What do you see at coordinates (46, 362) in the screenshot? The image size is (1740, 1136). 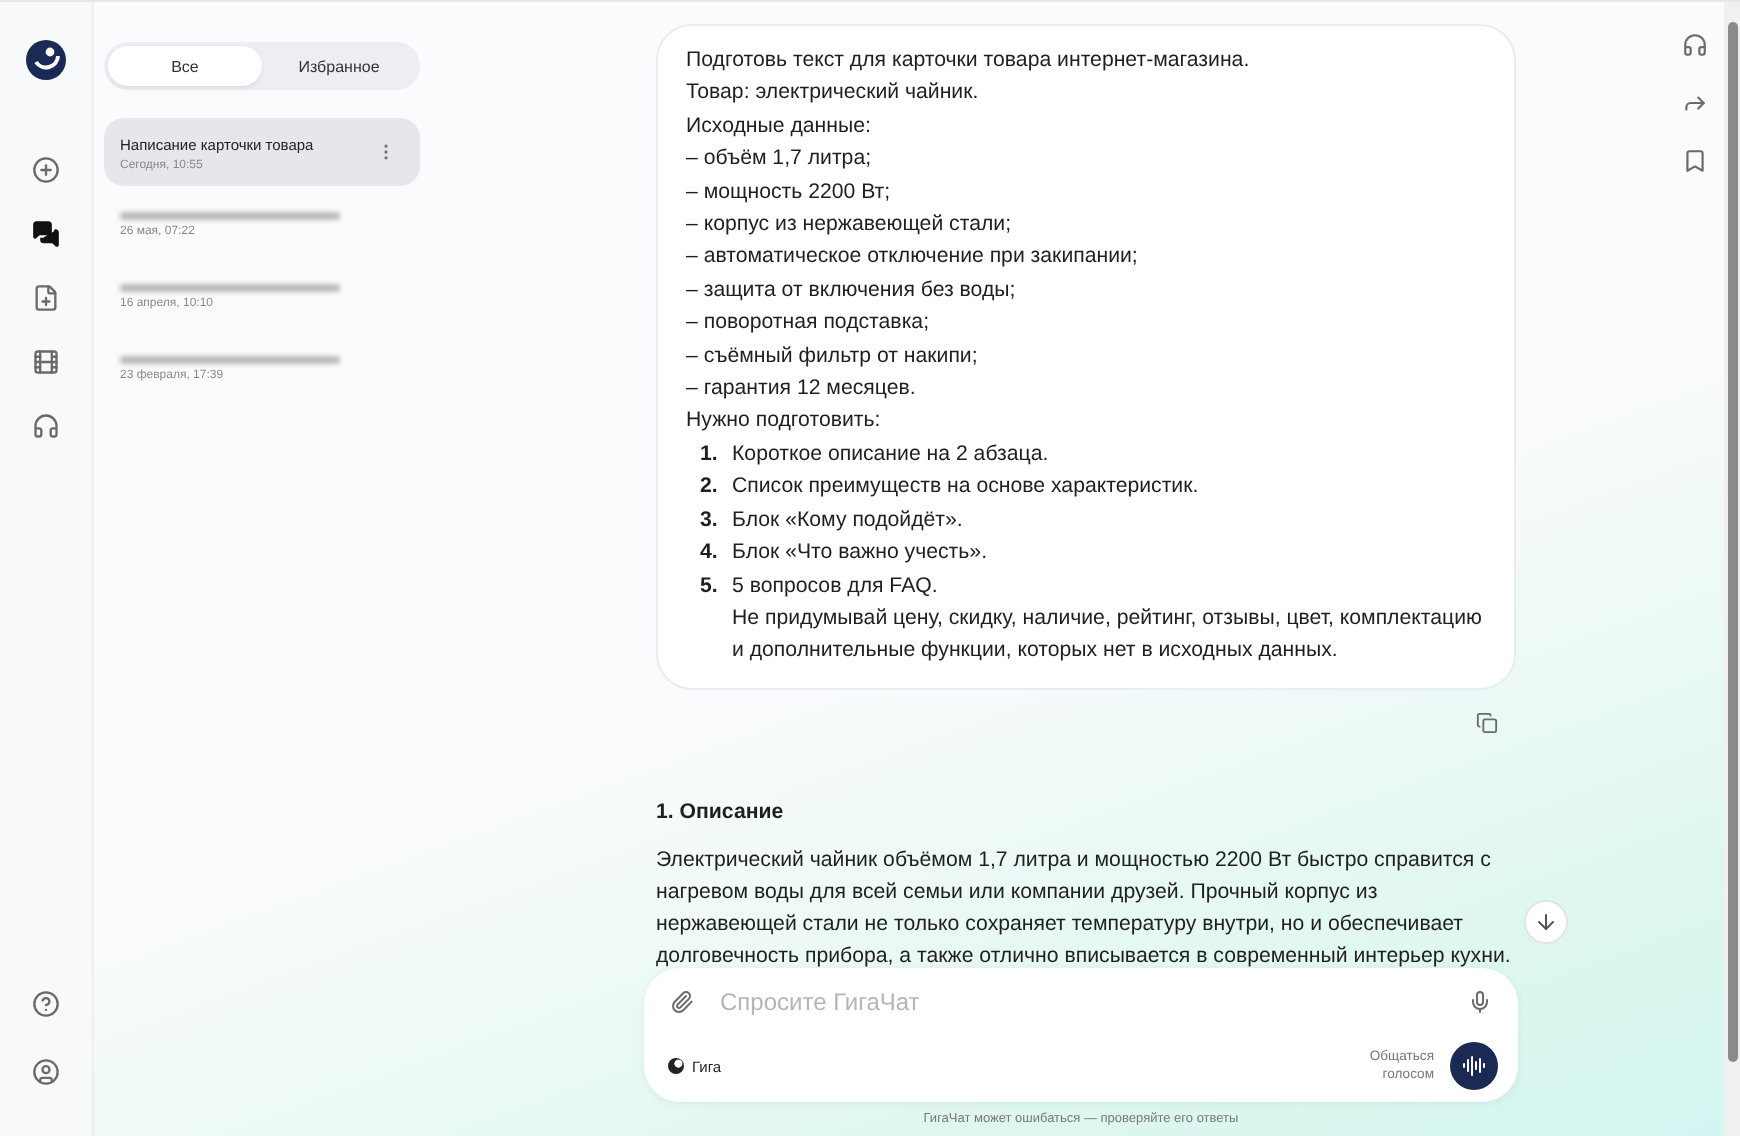 I see `film-icon` at bounding box center [46, 362].